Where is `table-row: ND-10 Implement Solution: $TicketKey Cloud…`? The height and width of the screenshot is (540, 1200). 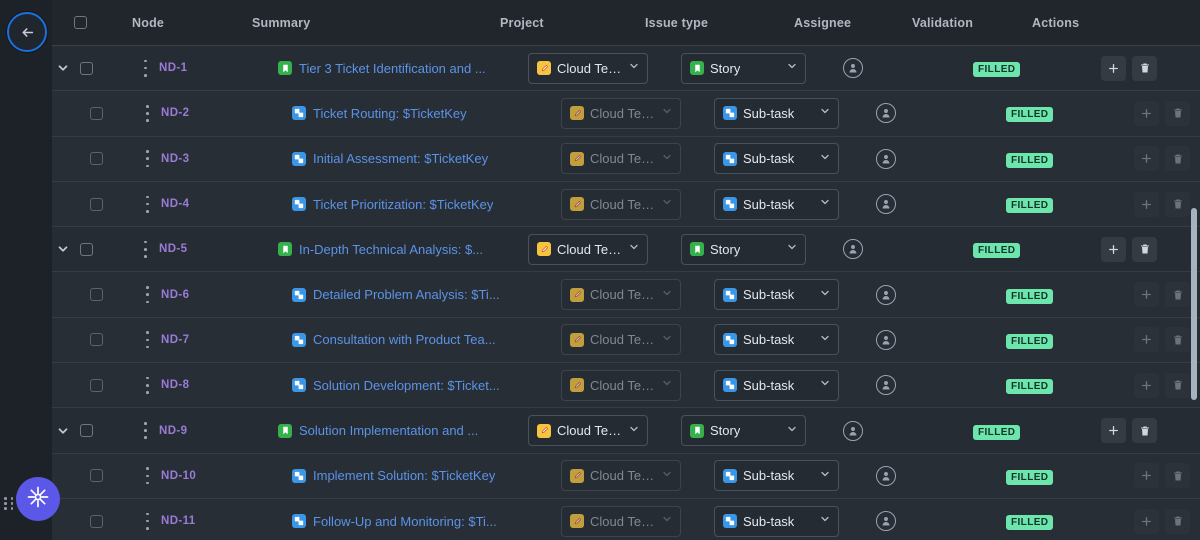 table-row: ND-10 Implement Solution: $TicketKey Cloud… is located at coordinates (626, 476).